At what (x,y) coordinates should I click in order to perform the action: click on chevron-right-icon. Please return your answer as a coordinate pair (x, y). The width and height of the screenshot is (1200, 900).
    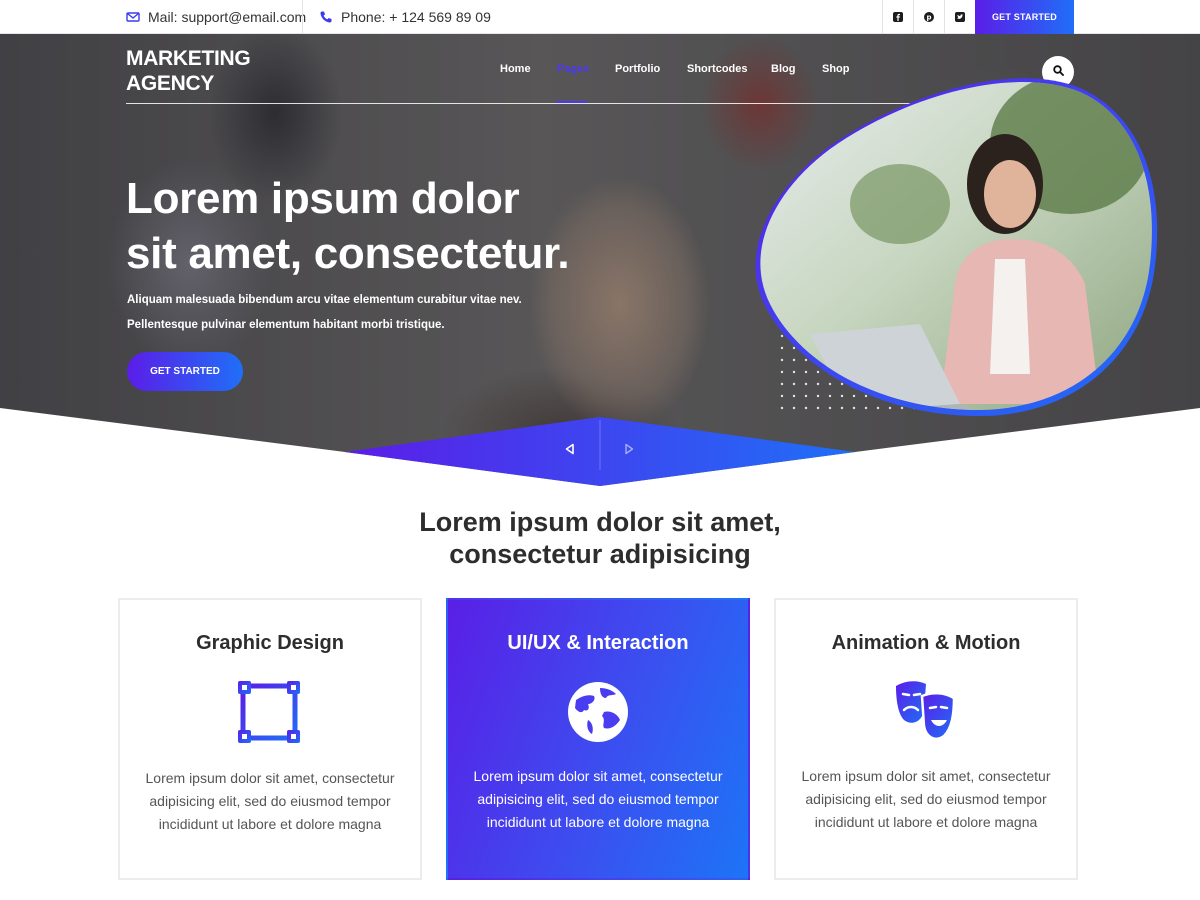
    Looking at the image, I should click on (629, 451).